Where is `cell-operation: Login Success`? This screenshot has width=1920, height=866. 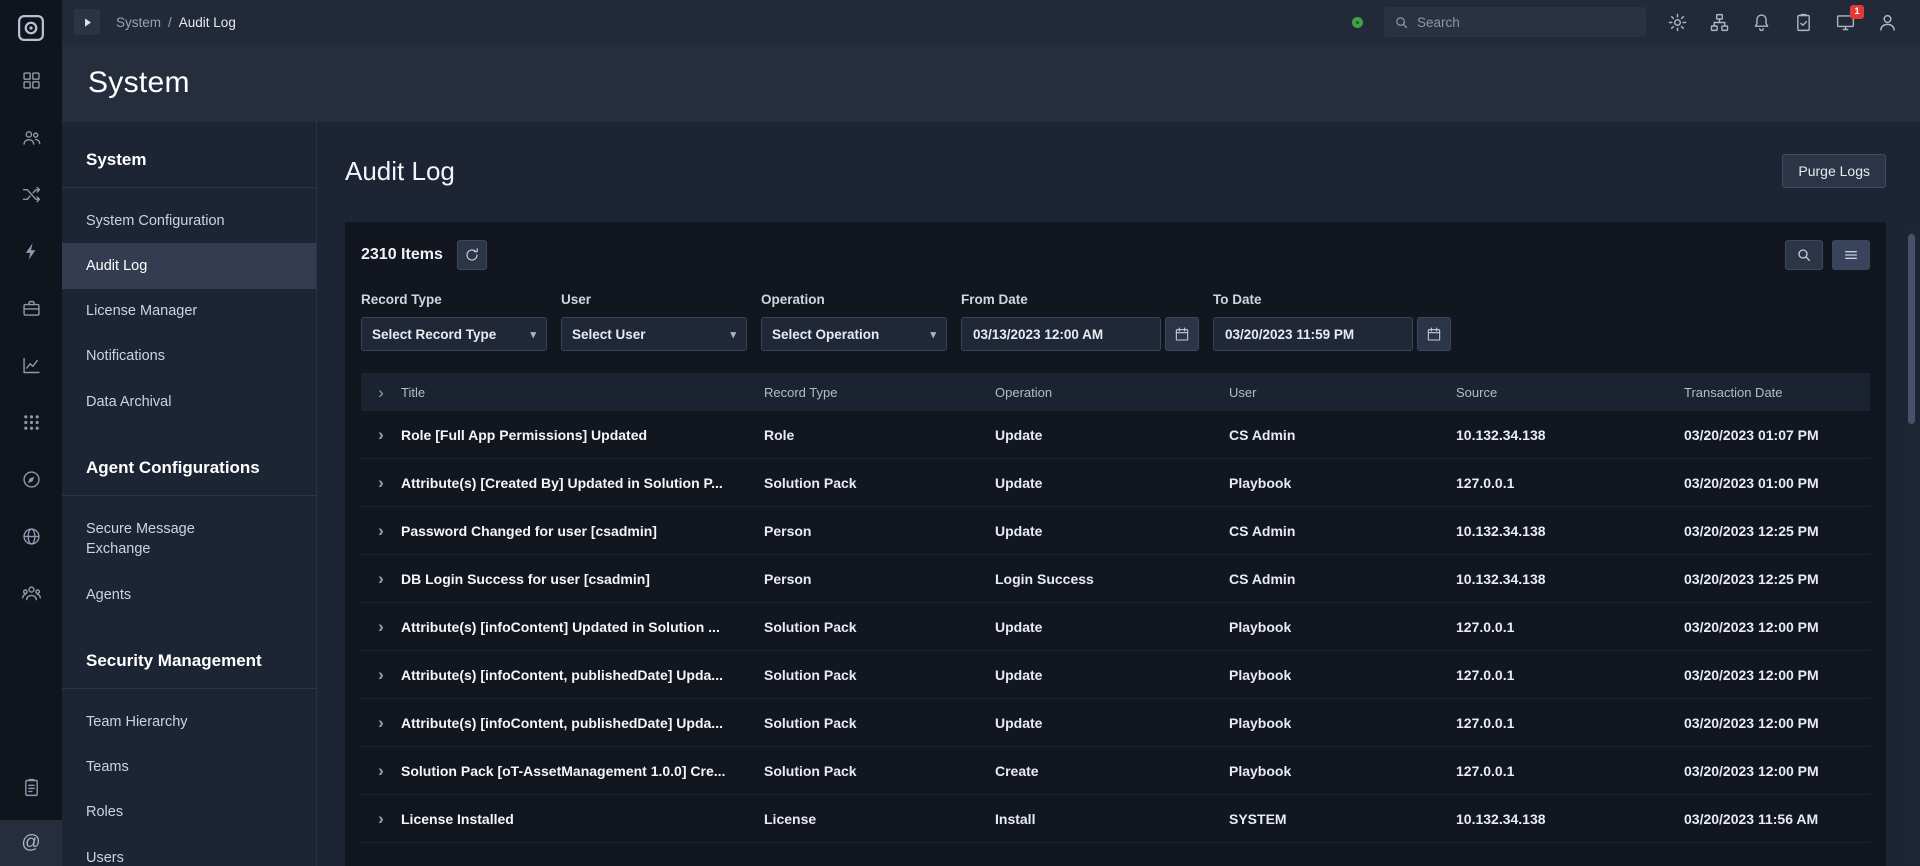 cell-operation: Login Success is located at coordinates (1044, 578).